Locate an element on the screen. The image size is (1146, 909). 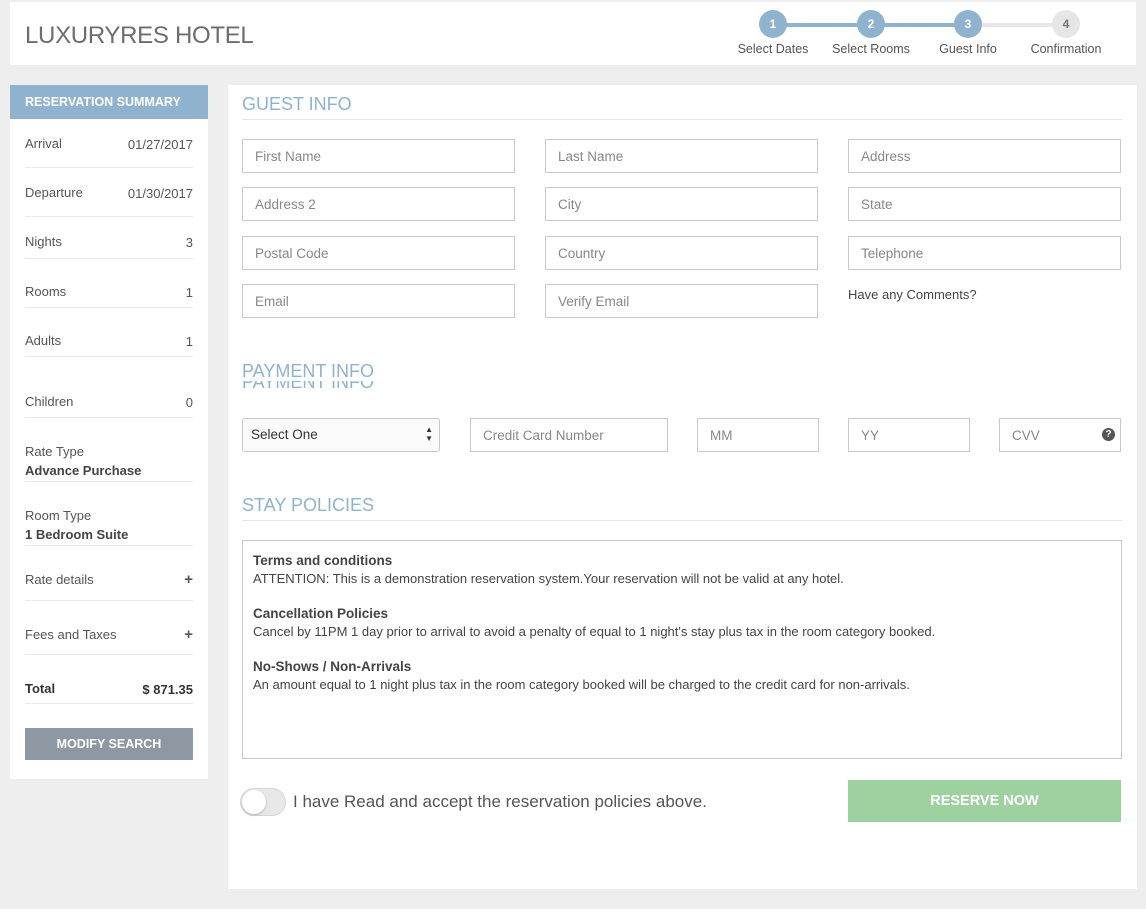
last-name-input is located at coordinates (681, 156).